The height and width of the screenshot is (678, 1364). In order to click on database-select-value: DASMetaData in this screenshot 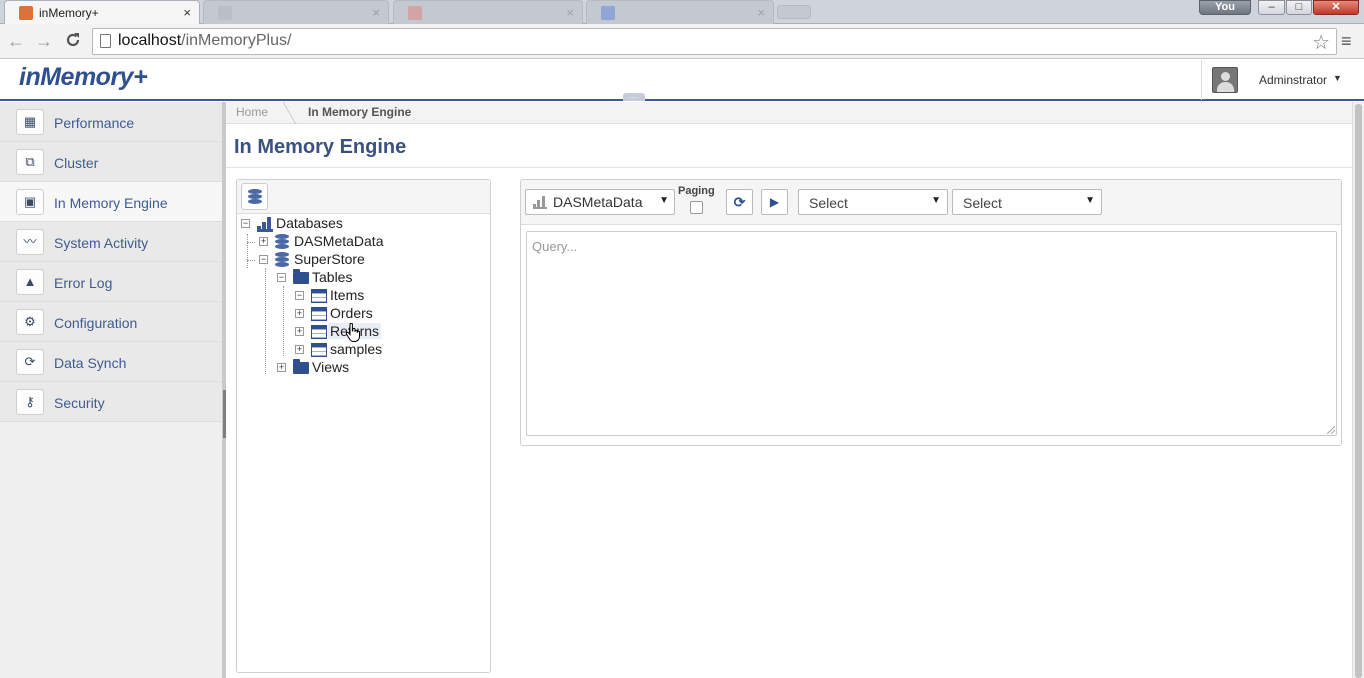, I will do `click(598, 202)`.